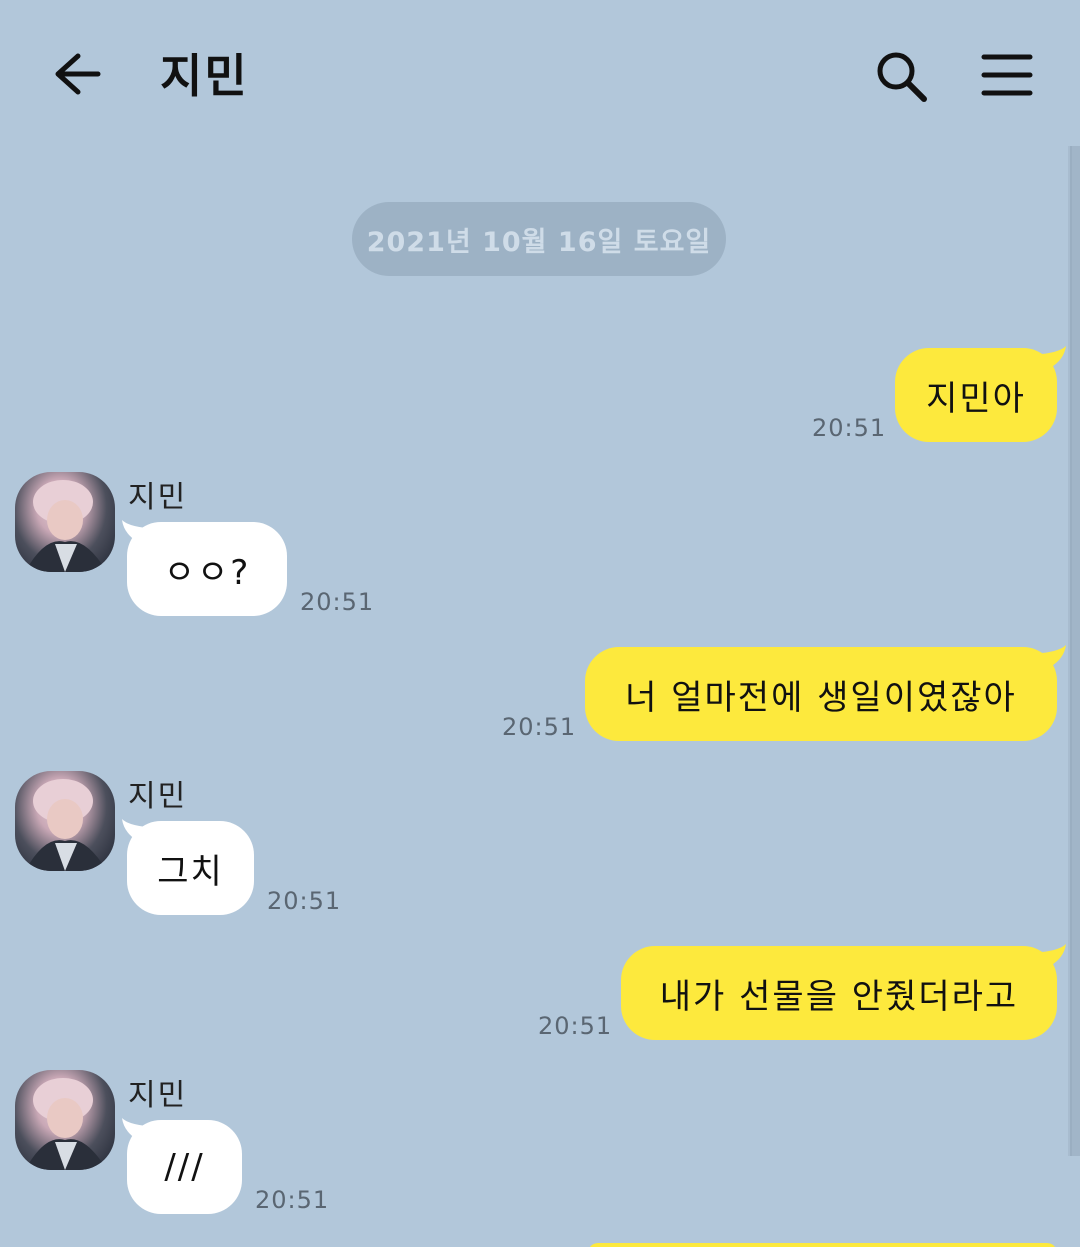  I want to click on message-text: 내가 선물을 안줬더라고, so click(839, 996).